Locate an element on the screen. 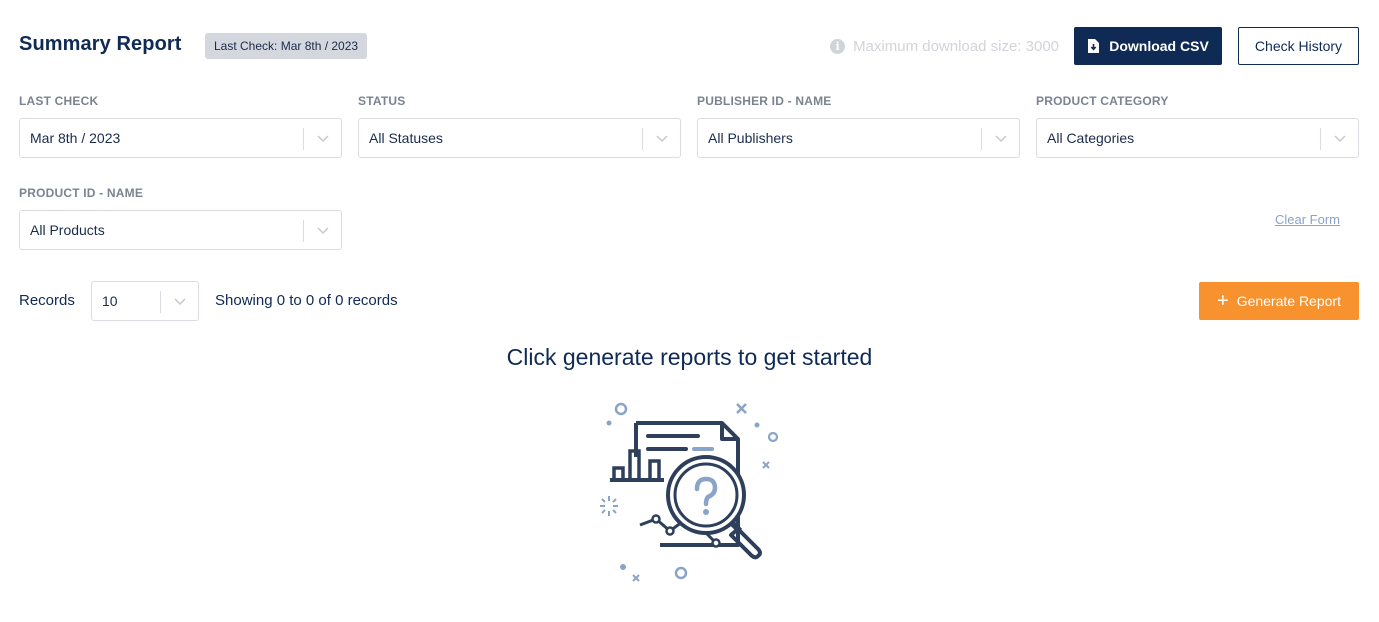  category-field: PRODUCT CATEGORY All Categories is located at coordinates (1197, 126).